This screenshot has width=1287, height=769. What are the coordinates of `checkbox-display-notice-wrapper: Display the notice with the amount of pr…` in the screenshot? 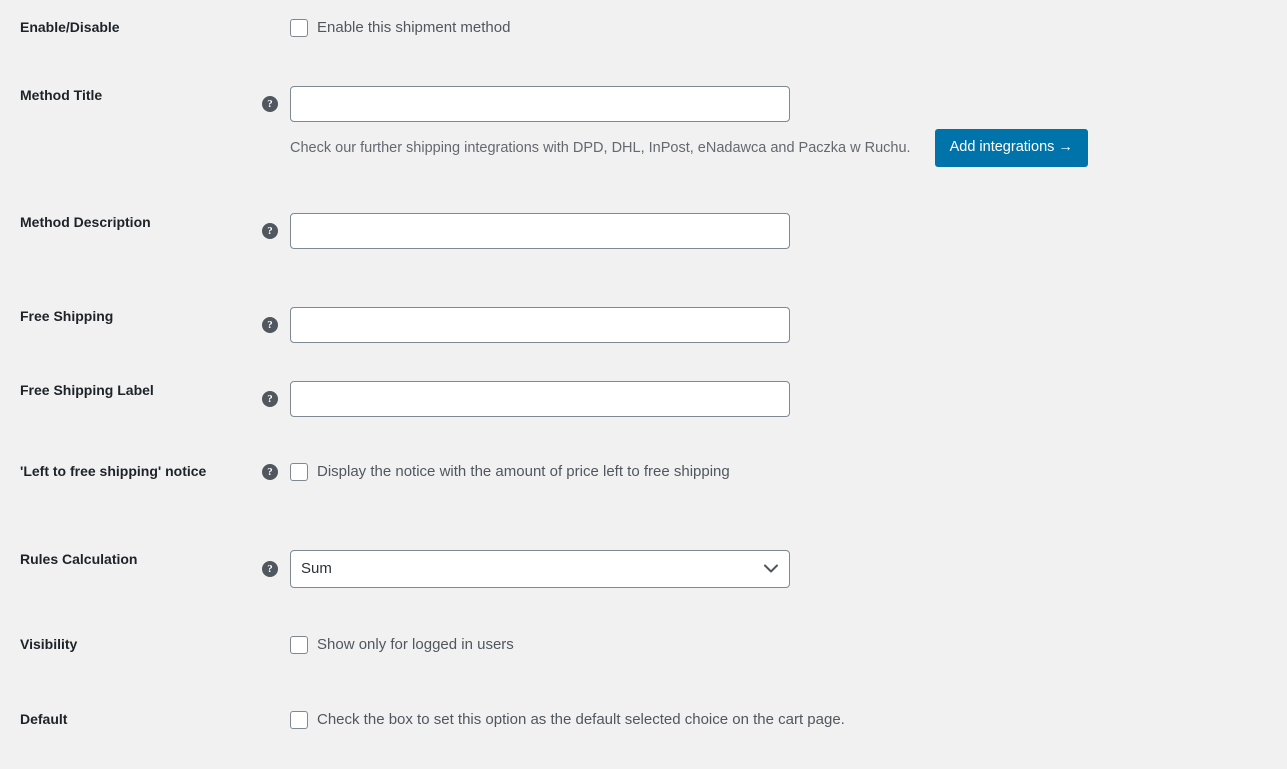 It's located at (510, 472).